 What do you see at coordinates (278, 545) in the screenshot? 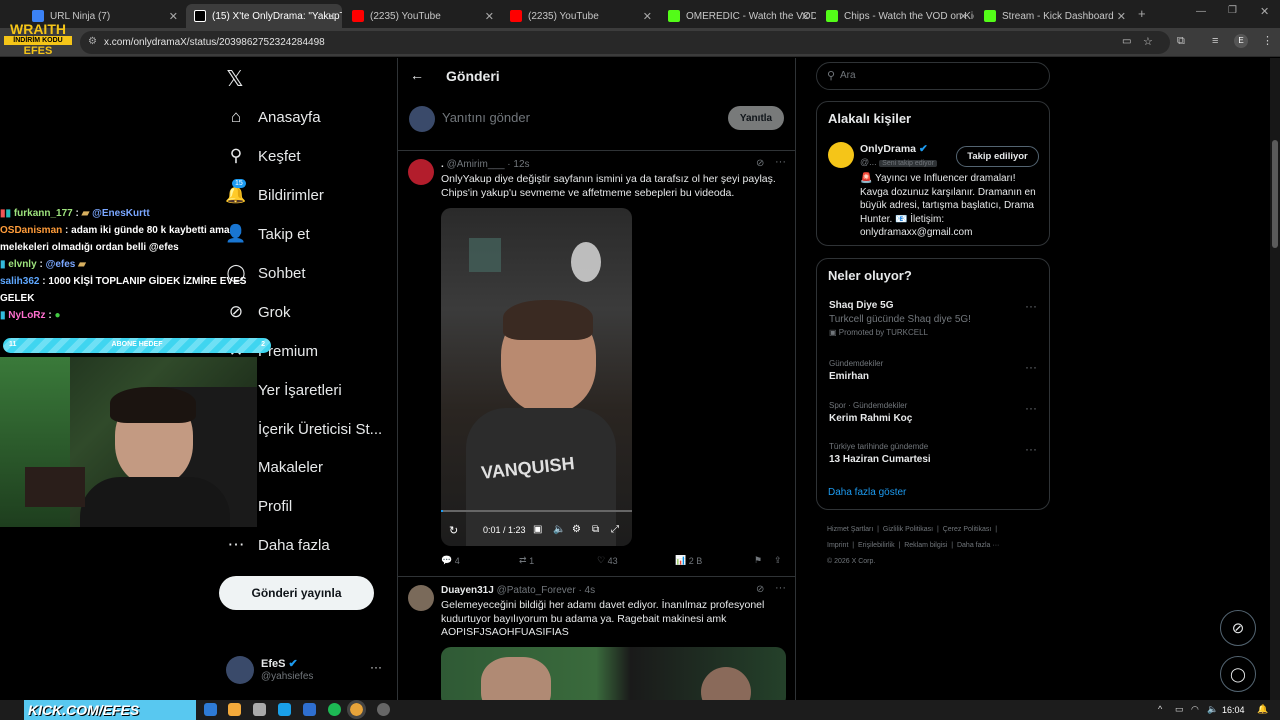
I see `sidebar-item-more: ⋯ Daha fazla` at bounding box center [278, 545].